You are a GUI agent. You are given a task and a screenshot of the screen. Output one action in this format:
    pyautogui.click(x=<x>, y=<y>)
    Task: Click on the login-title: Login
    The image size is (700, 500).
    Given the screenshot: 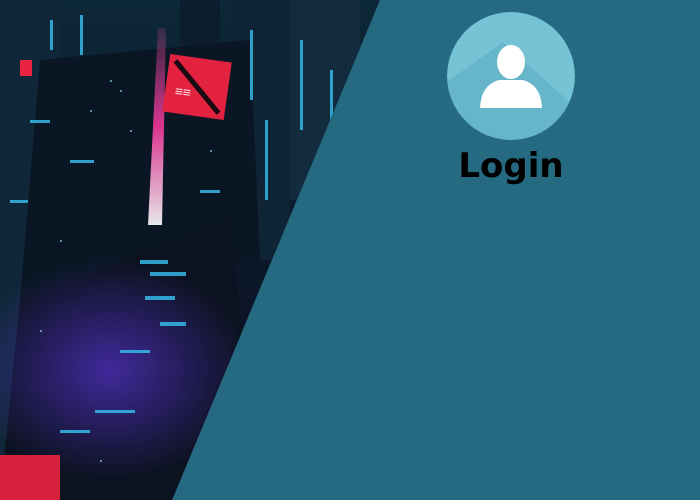 What is the action you would take?
    pyautogui.click(x=511, y=166)
    